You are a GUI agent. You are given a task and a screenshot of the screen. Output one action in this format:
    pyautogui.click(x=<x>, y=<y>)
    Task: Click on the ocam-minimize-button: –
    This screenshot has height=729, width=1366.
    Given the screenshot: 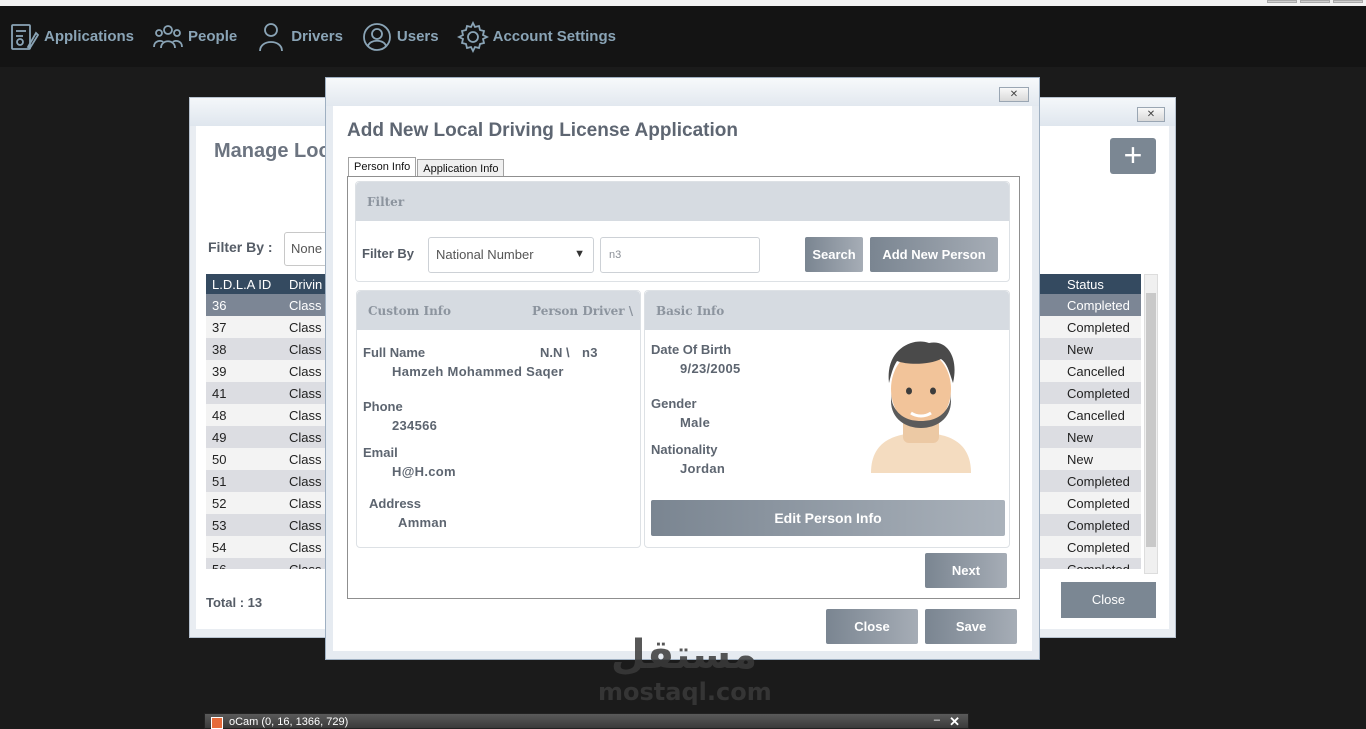 What is the action you would take?
    pyautogui.click(x=937, y=720)
    